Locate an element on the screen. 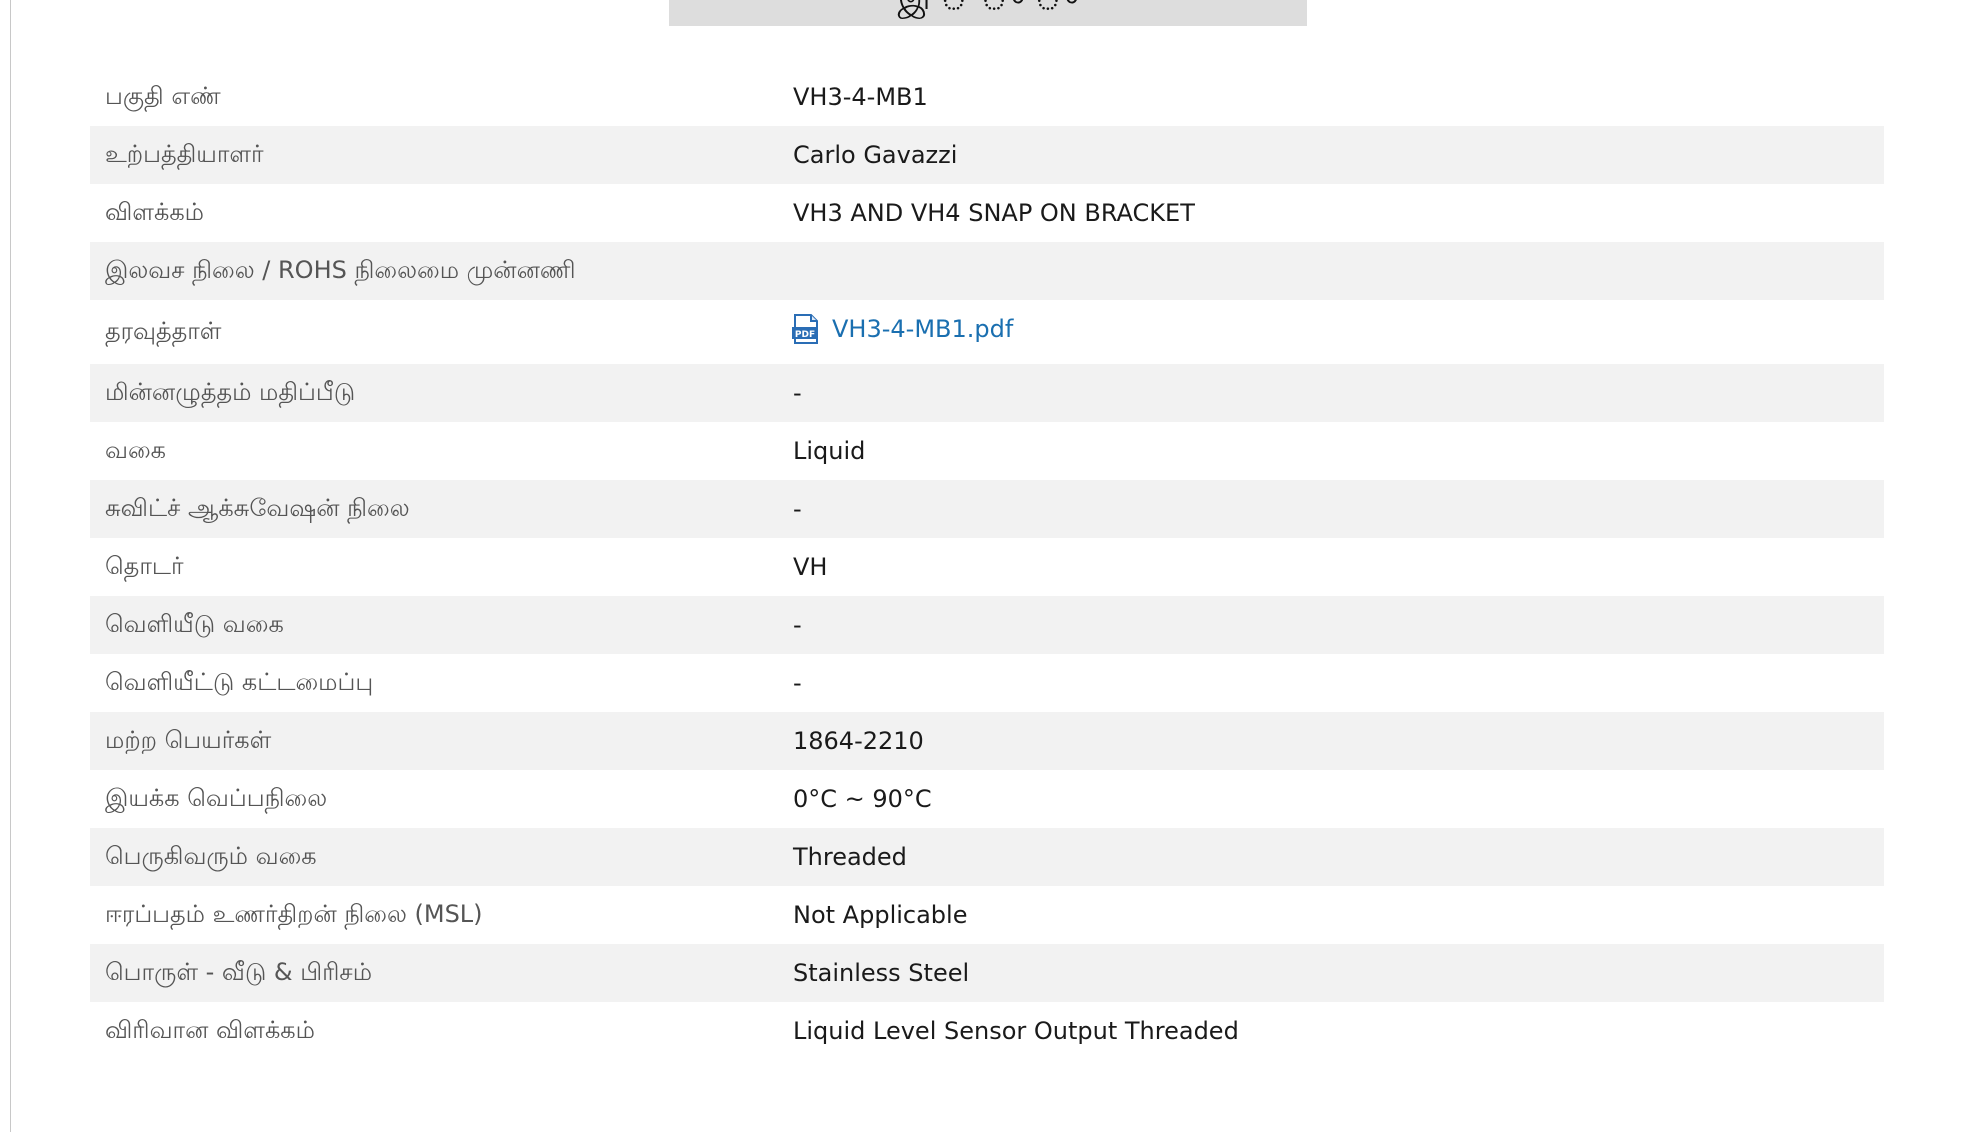 The width and height of the screenshot is (1962, 1132). spec-value: Liquid Level Sensor Output Threaded is located at coordinates (1016, 1031).